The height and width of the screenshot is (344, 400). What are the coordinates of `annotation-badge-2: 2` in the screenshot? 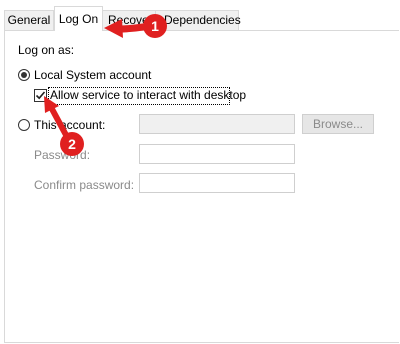 It's located at (72, 144).